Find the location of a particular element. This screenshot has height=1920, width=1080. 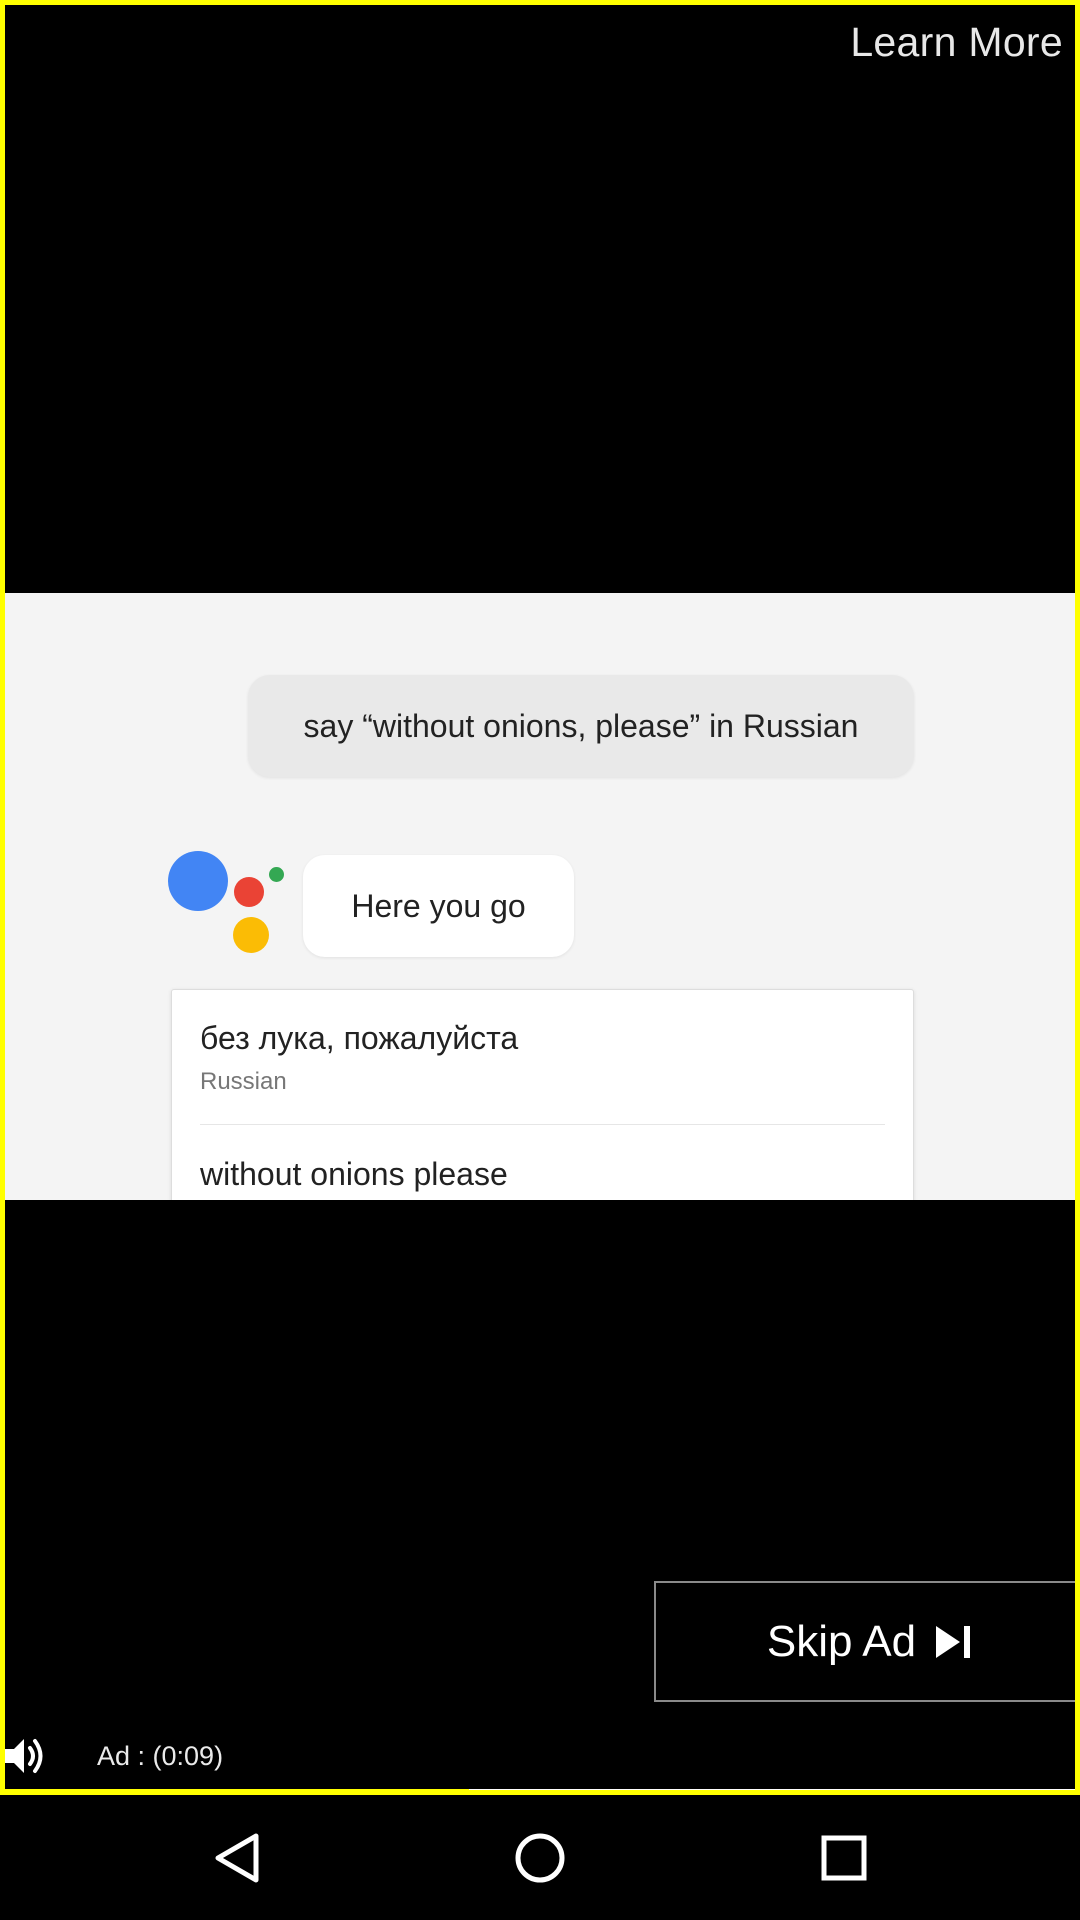

nav-back-button is located at coordinates (237, 1858).